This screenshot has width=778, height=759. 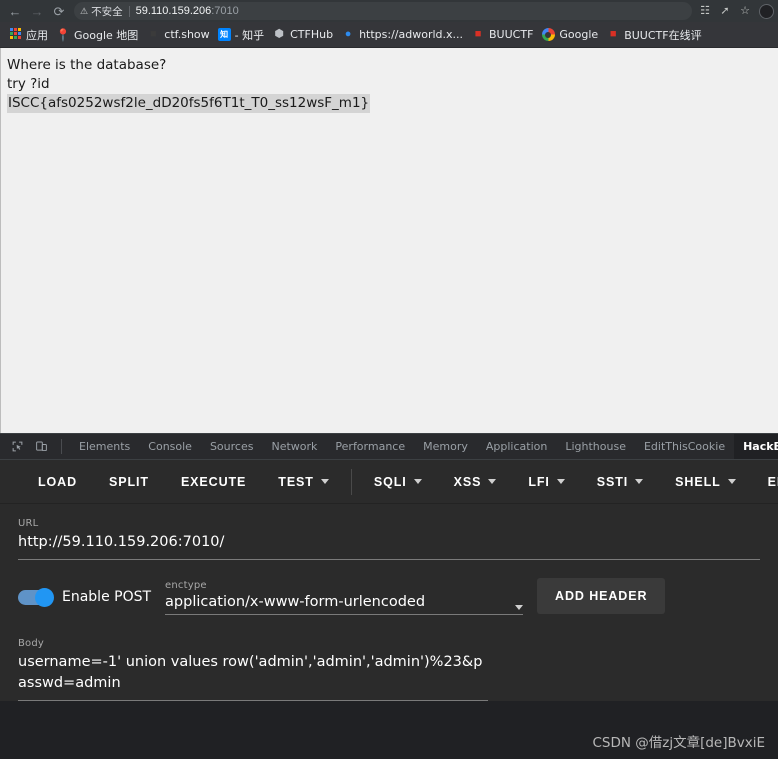 I want to click on toggle-switch, so click(x=36, y=597).